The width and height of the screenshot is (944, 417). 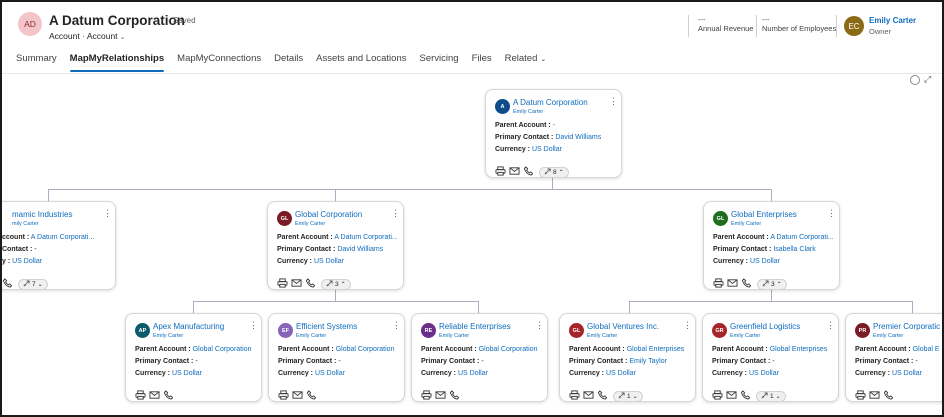 What do you see at coordinates (33, 283) in the screenshot?
I see `child-count-toggle: 7 ⌄` at bounding box center [33, 283].